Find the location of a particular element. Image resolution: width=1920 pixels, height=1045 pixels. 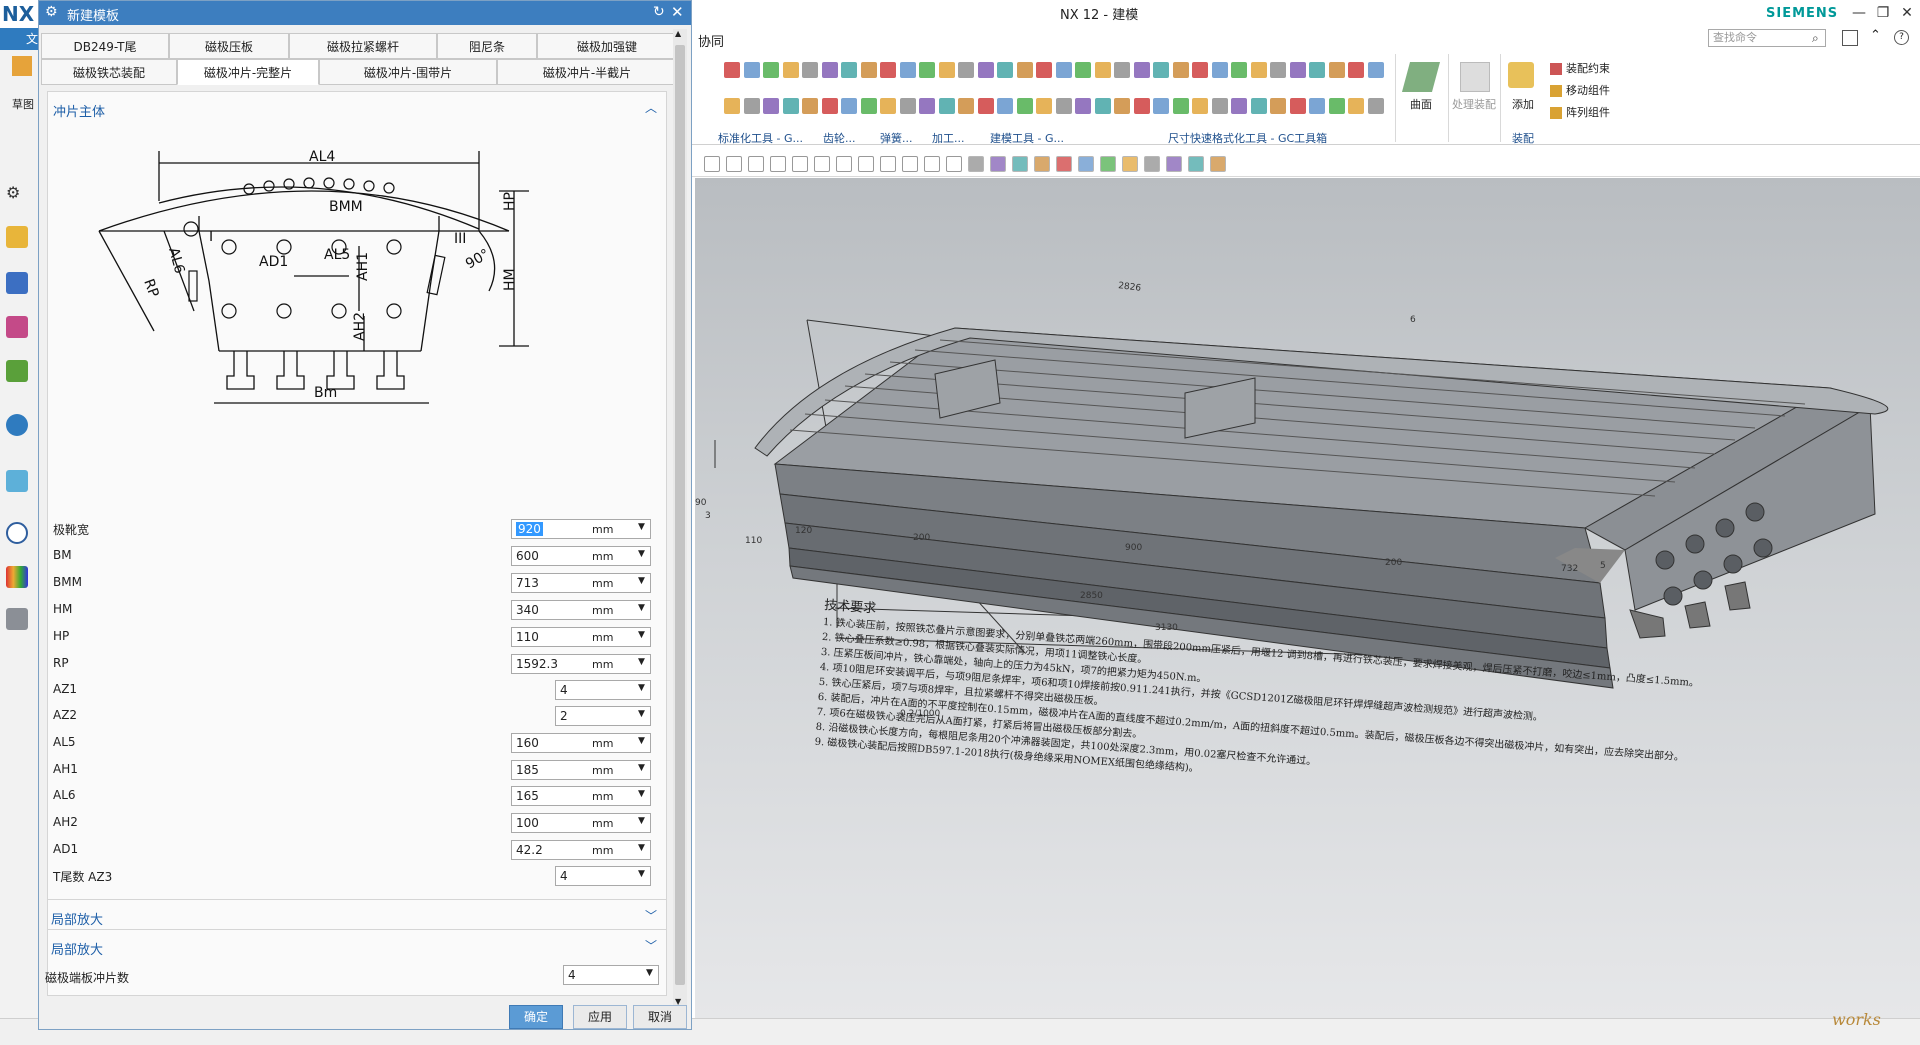

section-title-zoom-2: 局部放大 is located at coordinates (77, 948).